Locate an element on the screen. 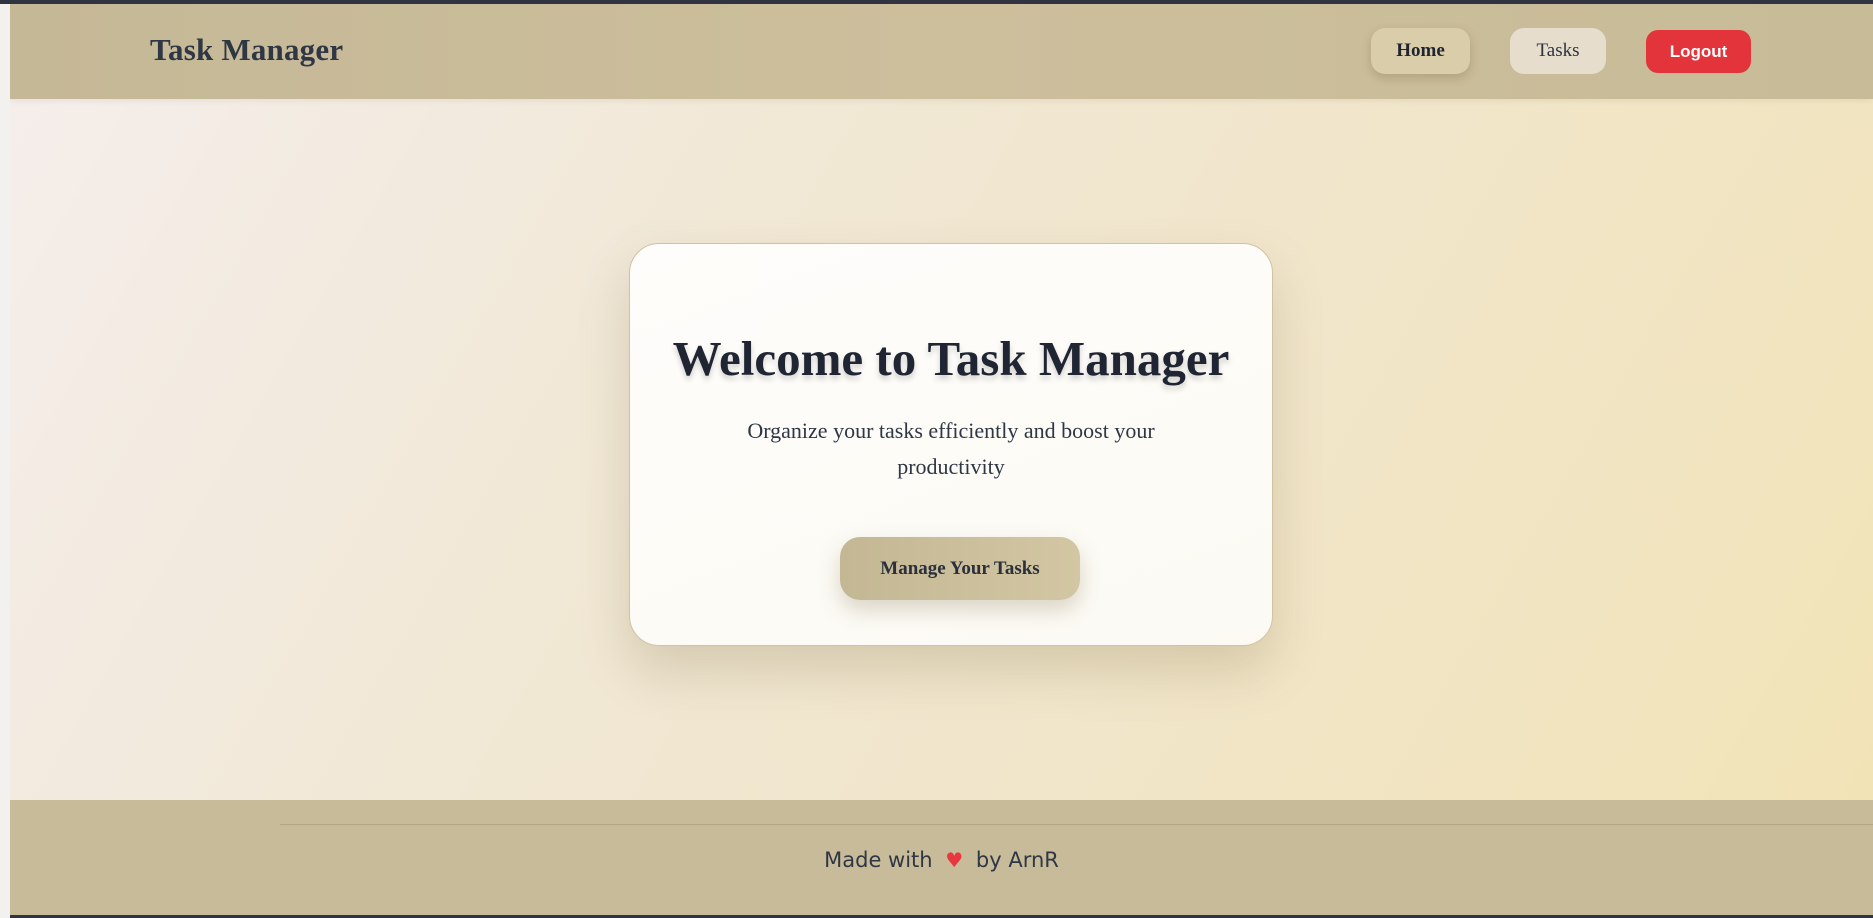  footer-prefix: Made with is located at coordinates (878, 860).